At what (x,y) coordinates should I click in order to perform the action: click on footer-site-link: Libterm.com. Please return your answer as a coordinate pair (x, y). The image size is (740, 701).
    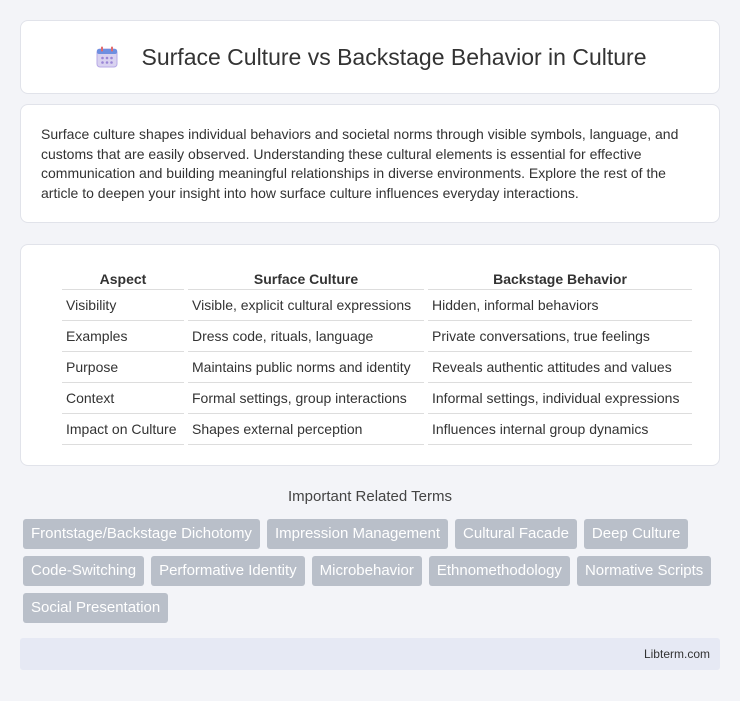
    Looking at the image, I should click on (677, 654).